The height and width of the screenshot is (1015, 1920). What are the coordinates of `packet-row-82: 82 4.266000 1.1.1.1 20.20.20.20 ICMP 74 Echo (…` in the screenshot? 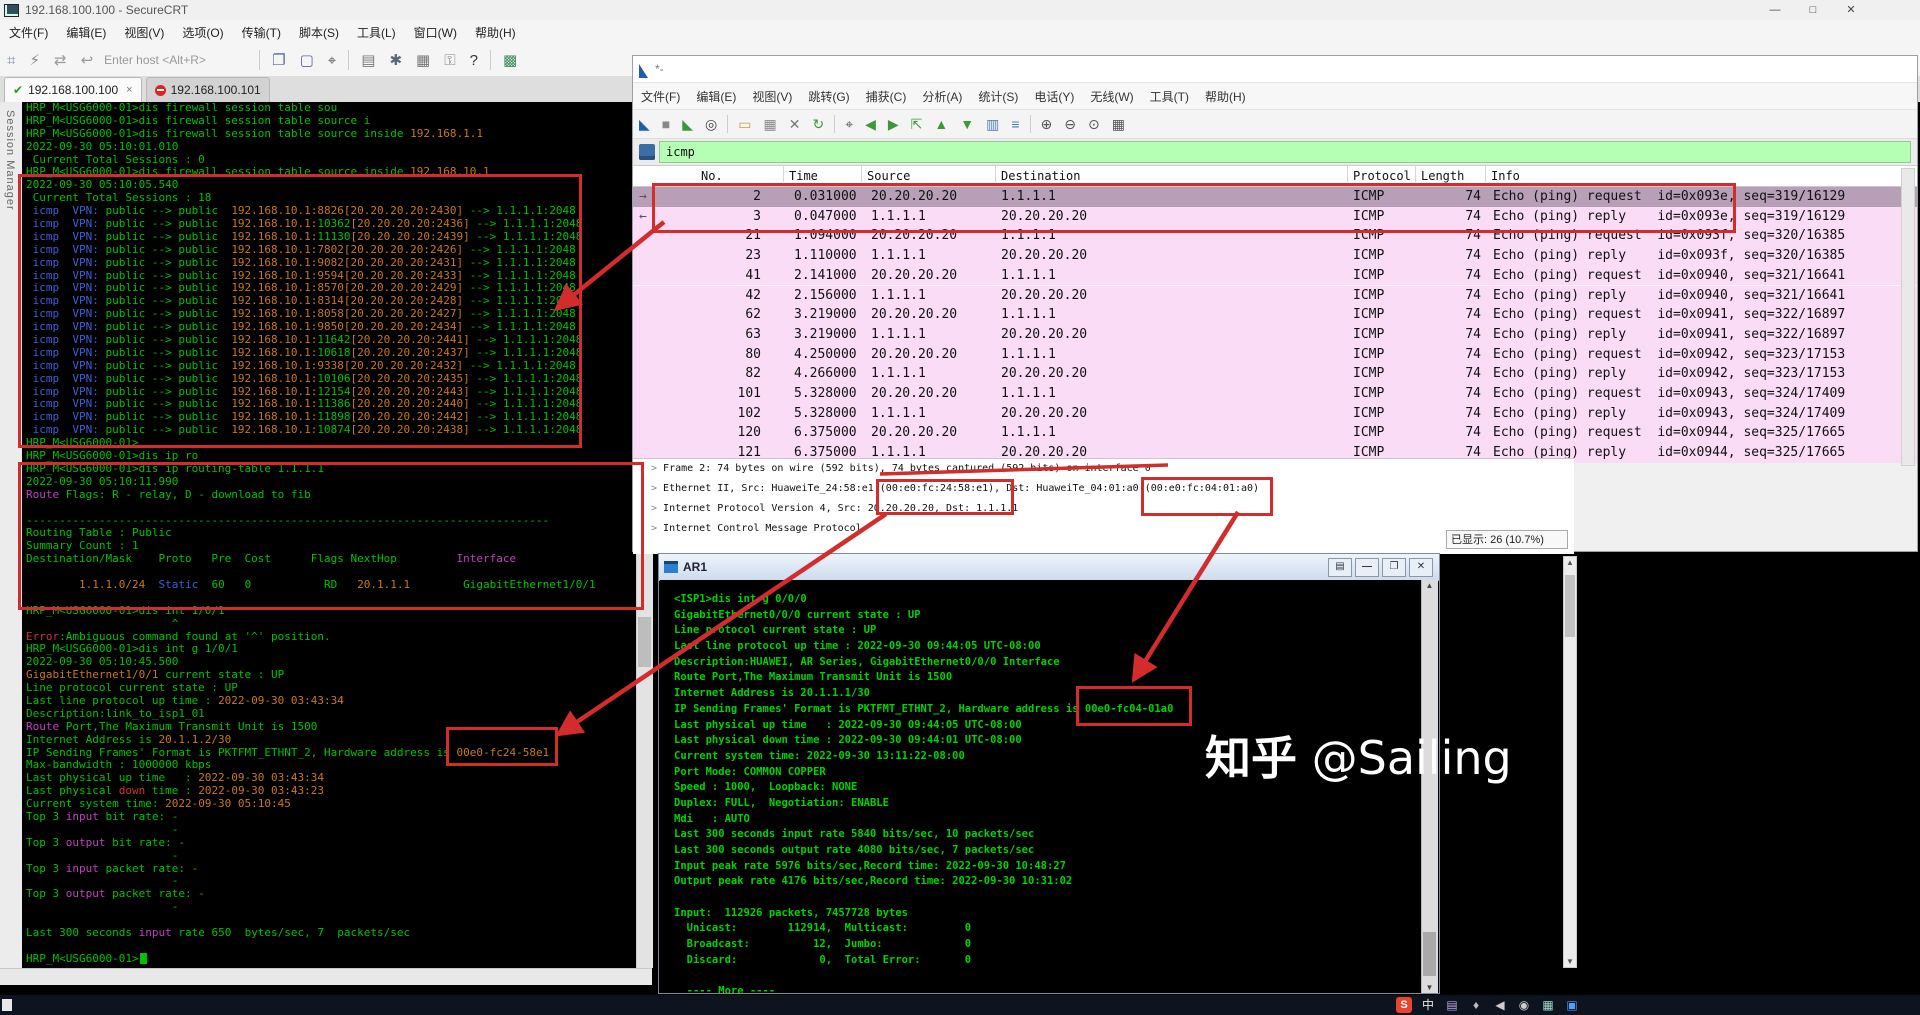 It's located at (1275, 374).